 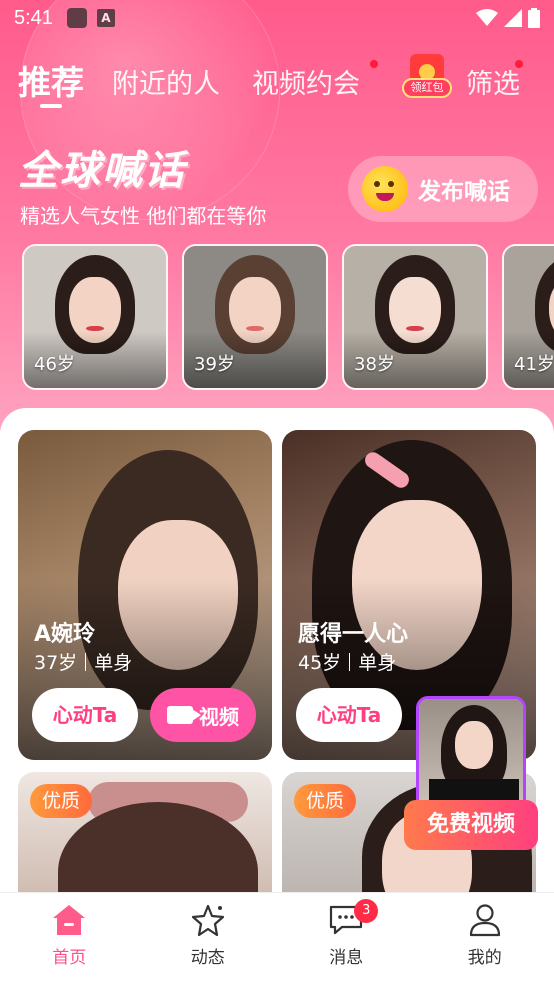 I want to click on star-icon, so click(x=208, y=920).